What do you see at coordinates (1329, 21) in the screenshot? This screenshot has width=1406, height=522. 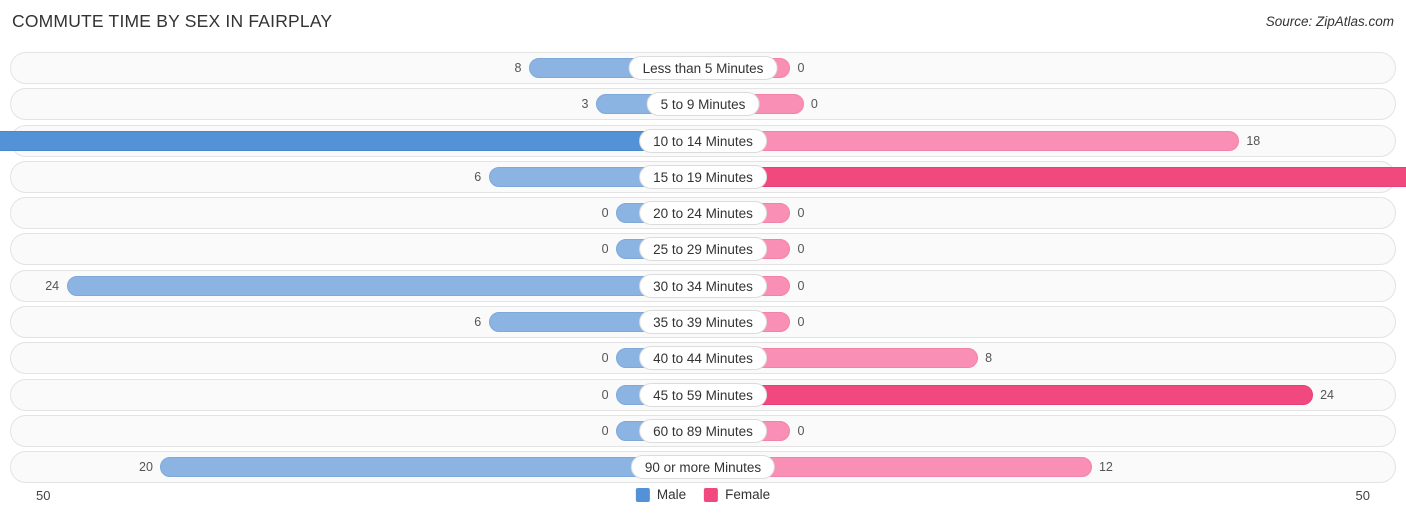 I see `source-attribution: Source: ZipAtlas.com` at bounding box center [1329, 21].